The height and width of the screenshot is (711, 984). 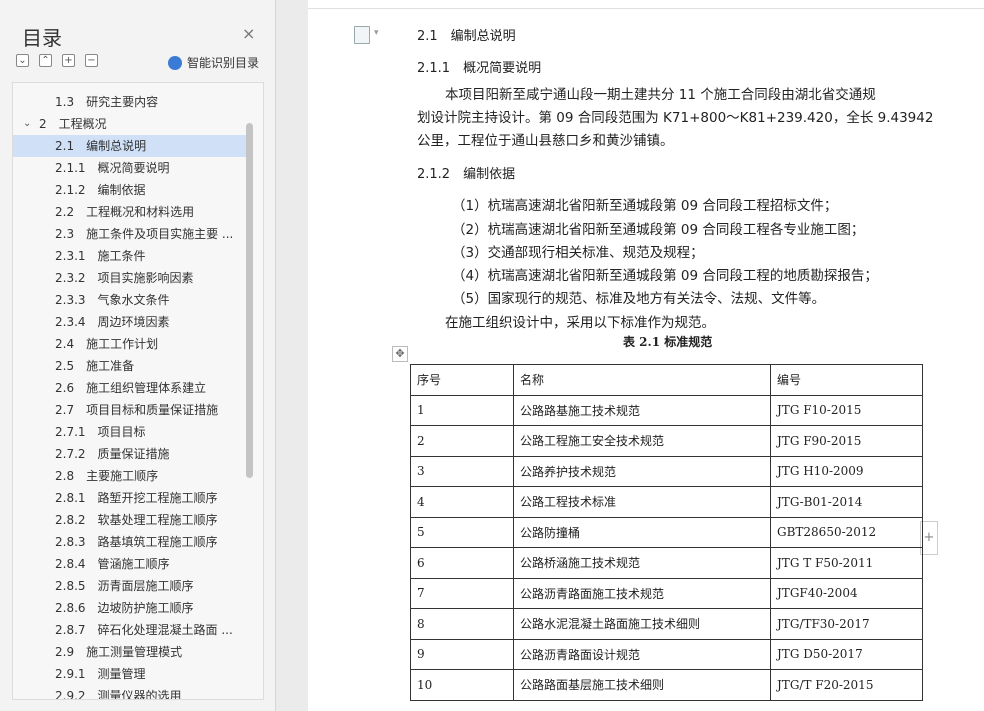 I want to click on toc-item-label: 2.3.1 施工条件, so click(x=100, y=256).